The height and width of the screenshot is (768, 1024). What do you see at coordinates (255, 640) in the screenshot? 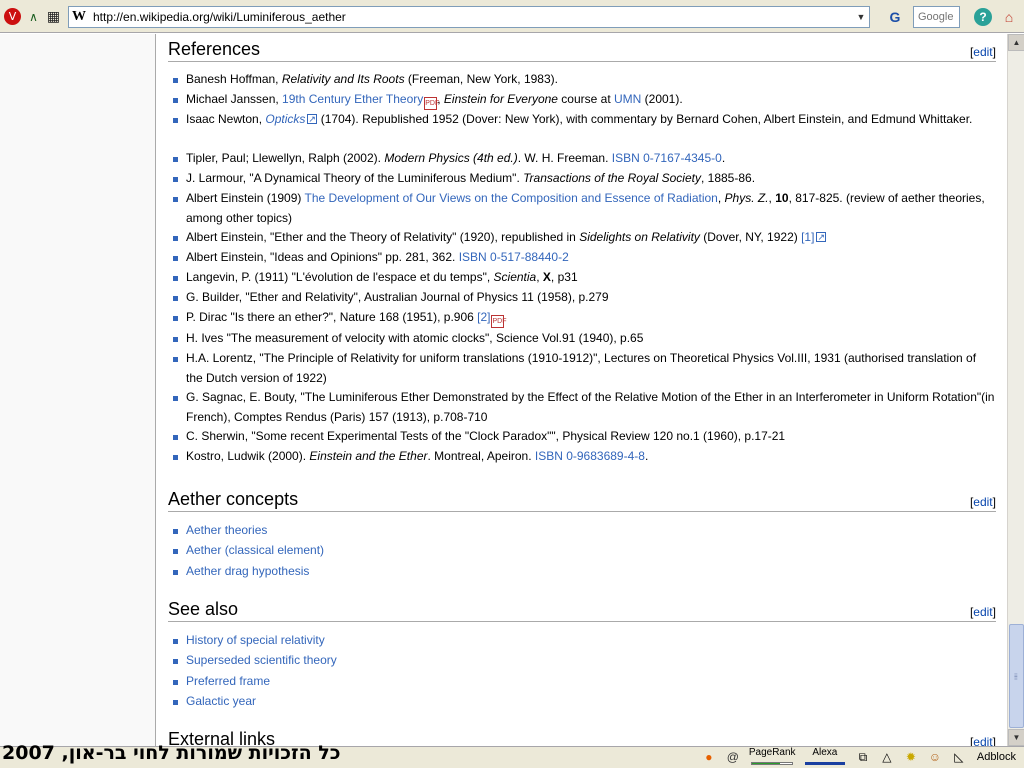
I see `article-link: History of special relativity` at bounding box center [255, 640].